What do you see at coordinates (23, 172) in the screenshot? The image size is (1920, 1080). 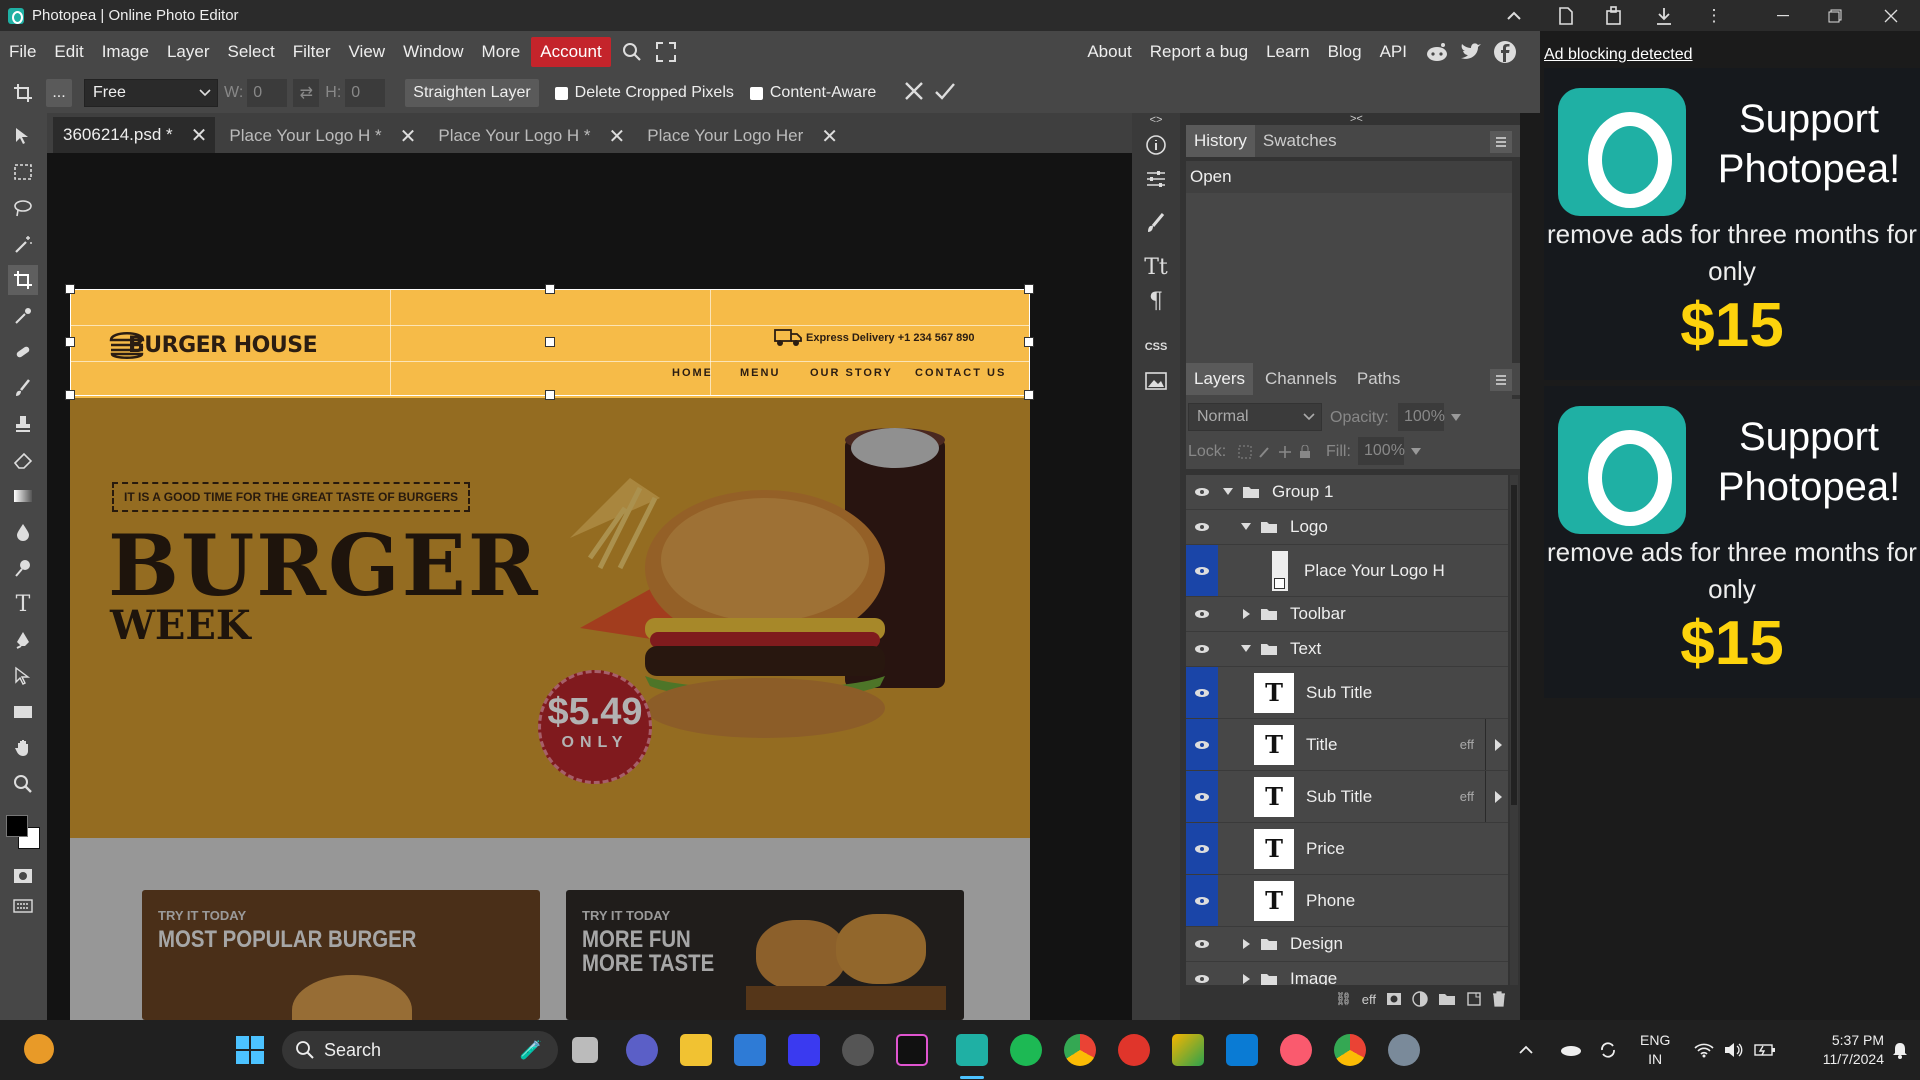 I see `marquee-tool-icon` at bounding box center [23, 172].